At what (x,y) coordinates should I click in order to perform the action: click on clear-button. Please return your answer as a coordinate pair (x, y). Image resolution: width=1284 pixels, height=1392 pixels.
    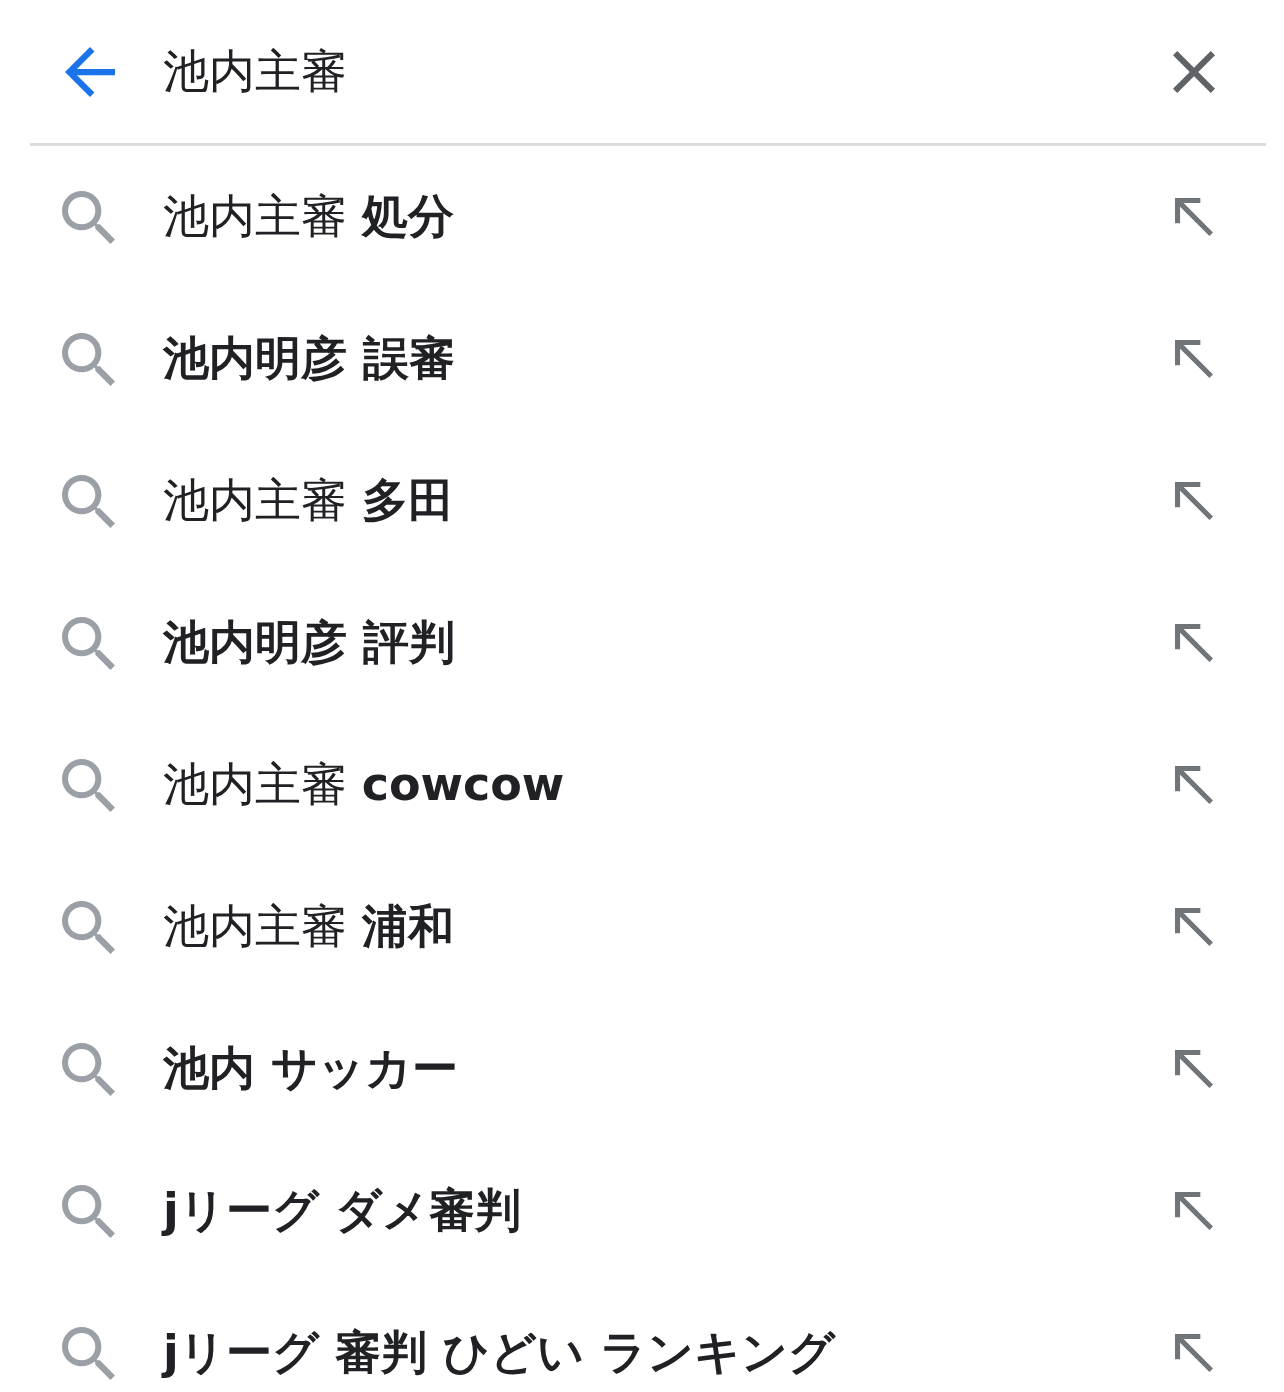
    Looking at the image, I should click on (1194, 71).